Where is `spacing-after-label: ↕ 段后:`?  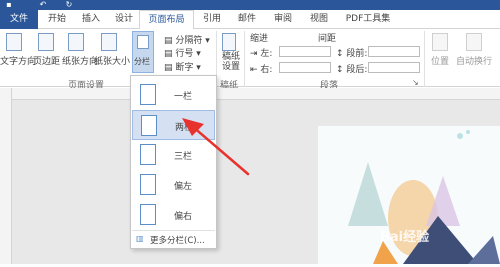
spacing-after-label: ↕ 段后: is located at coordinates (352, 70).